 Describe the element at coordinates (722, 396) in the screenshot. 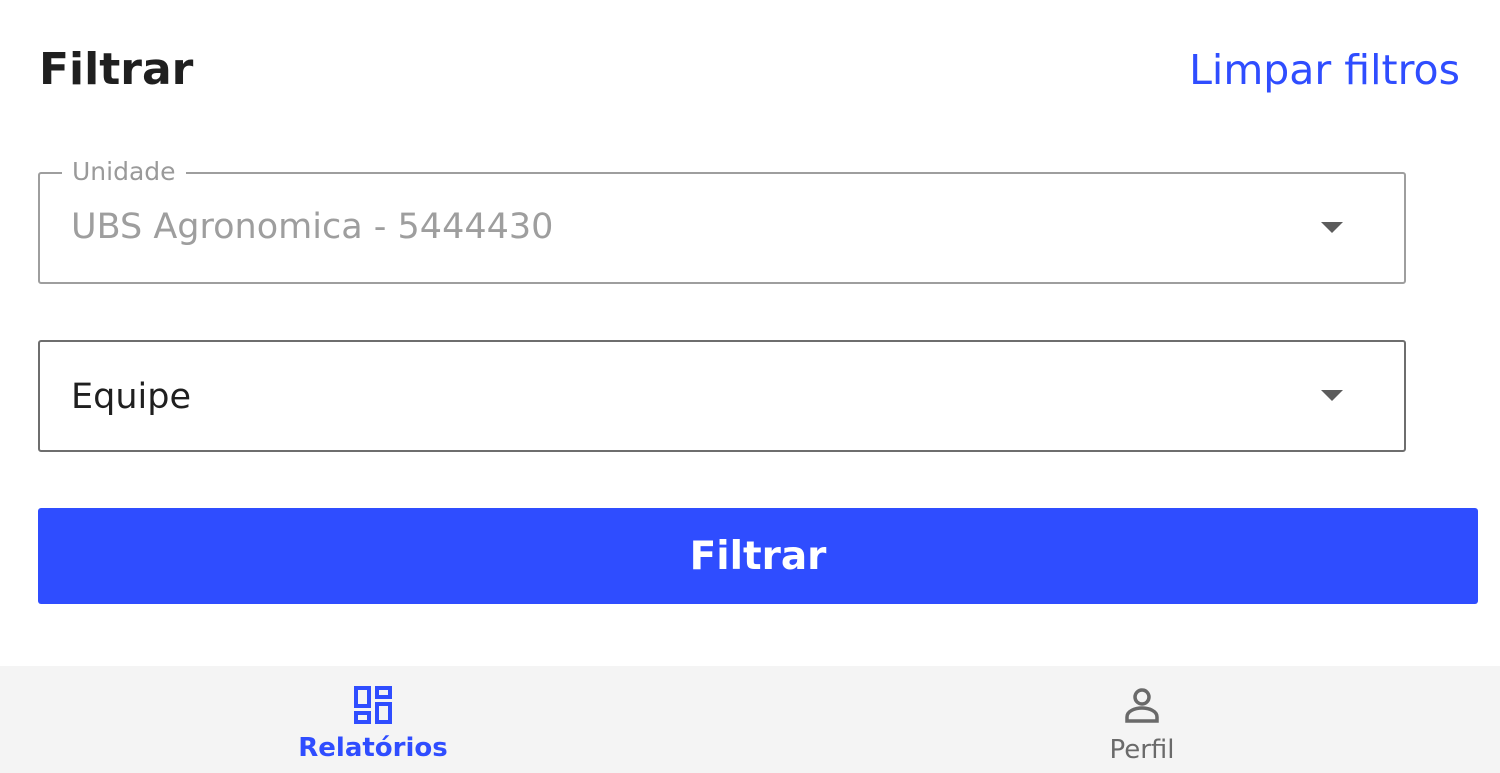

I see `equipe-select: Equipe` at that location.